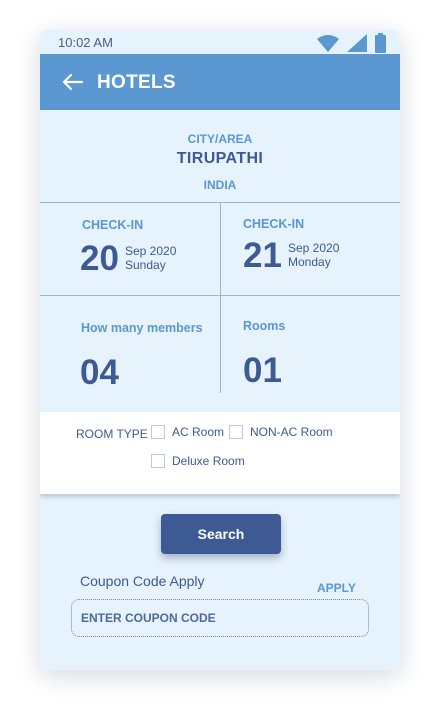  What do you see at coordinates (357, 43) in the screenshot?
I see `signal-icon` at bounding box center [357, 43].